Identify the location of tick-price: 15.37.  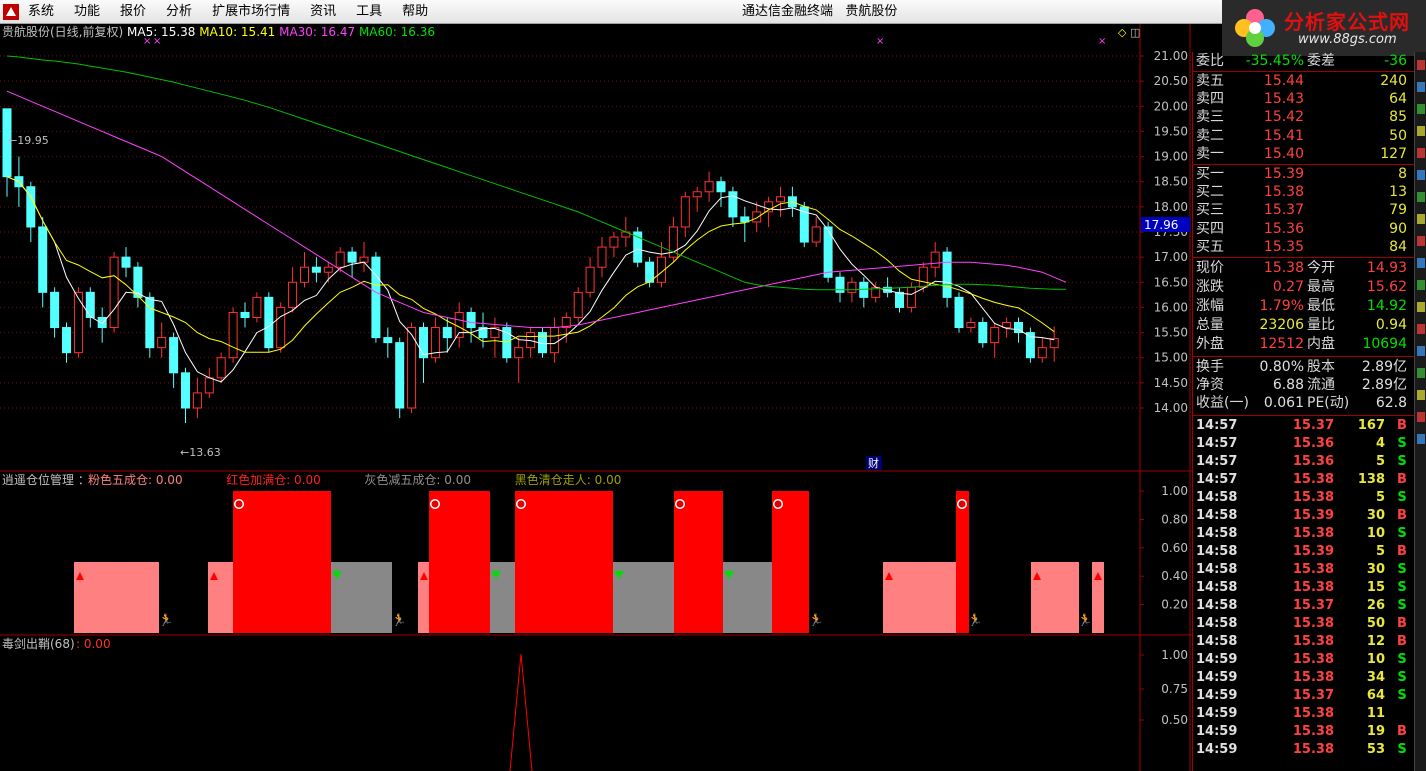
(1313, 695).